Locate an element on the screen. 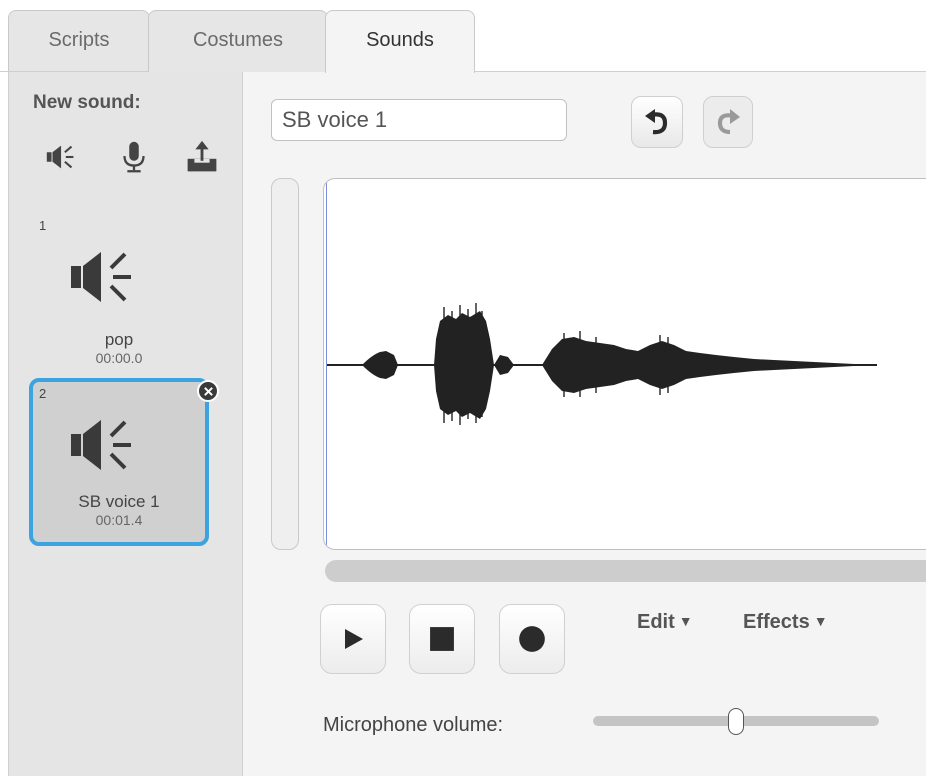  edit-menu-button: Edit ▼ is located at coordinates (665, 622).